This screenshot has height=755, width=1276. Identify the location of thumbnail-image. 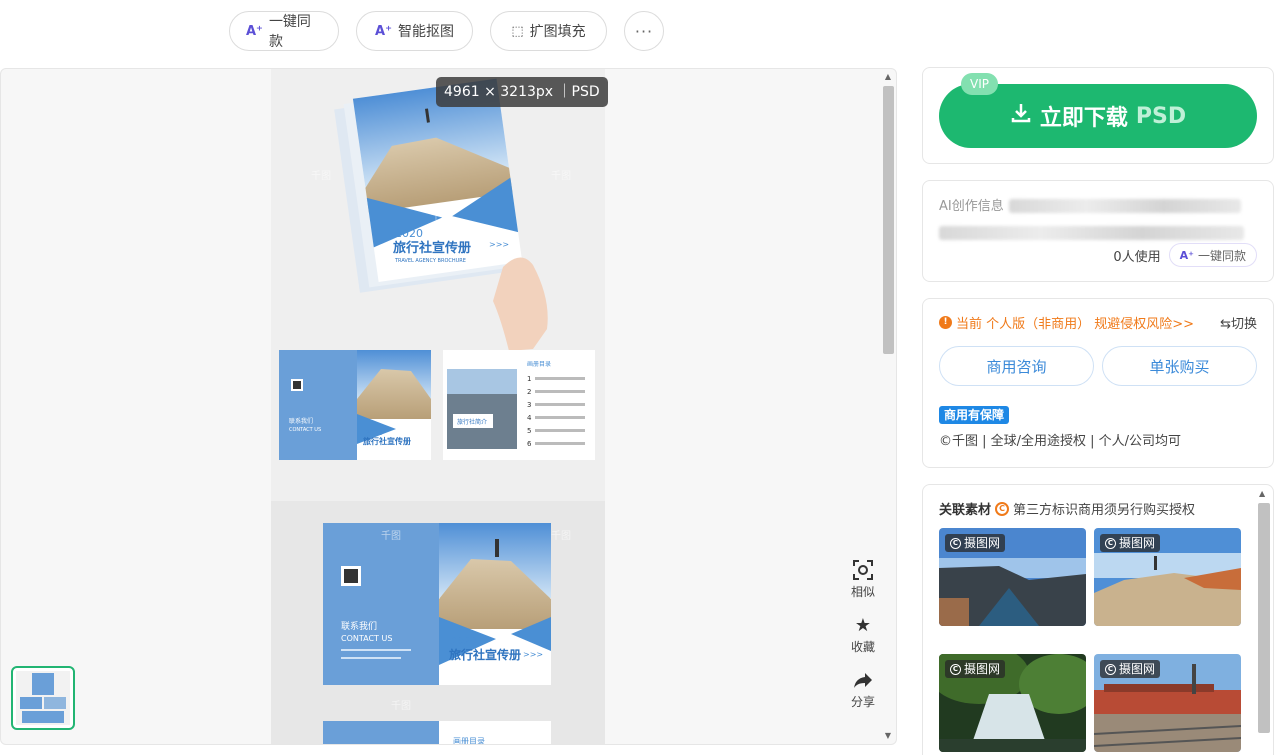
(43, 698).